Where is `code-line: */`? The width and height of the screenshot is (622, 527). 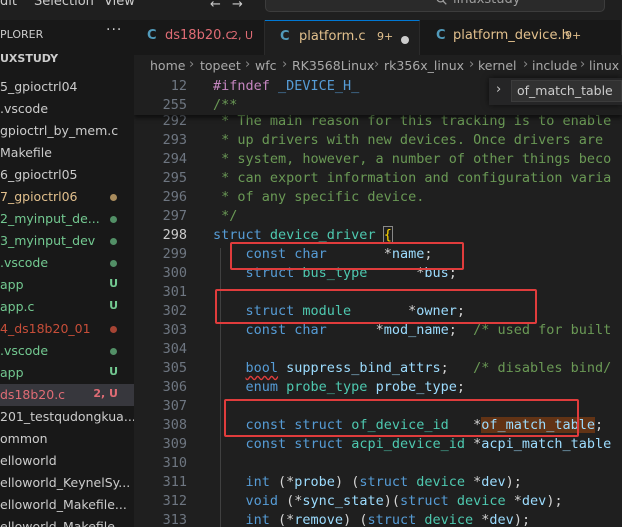
code-line: */ is located at coordinates (225, 216).